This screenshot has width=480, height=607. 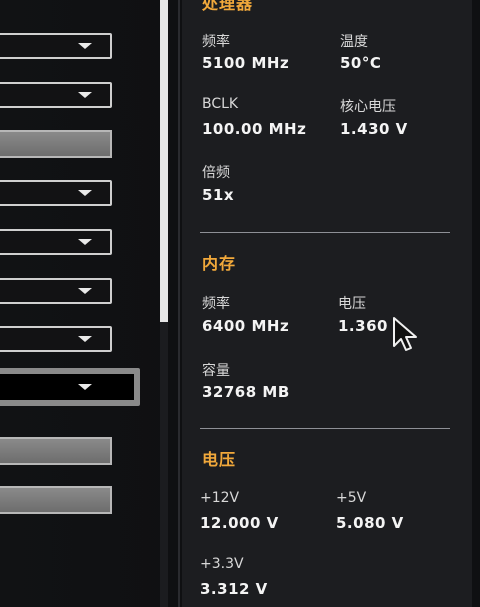 I want to click on cpu-temp-label: 温度, so click(x=354, y=42).